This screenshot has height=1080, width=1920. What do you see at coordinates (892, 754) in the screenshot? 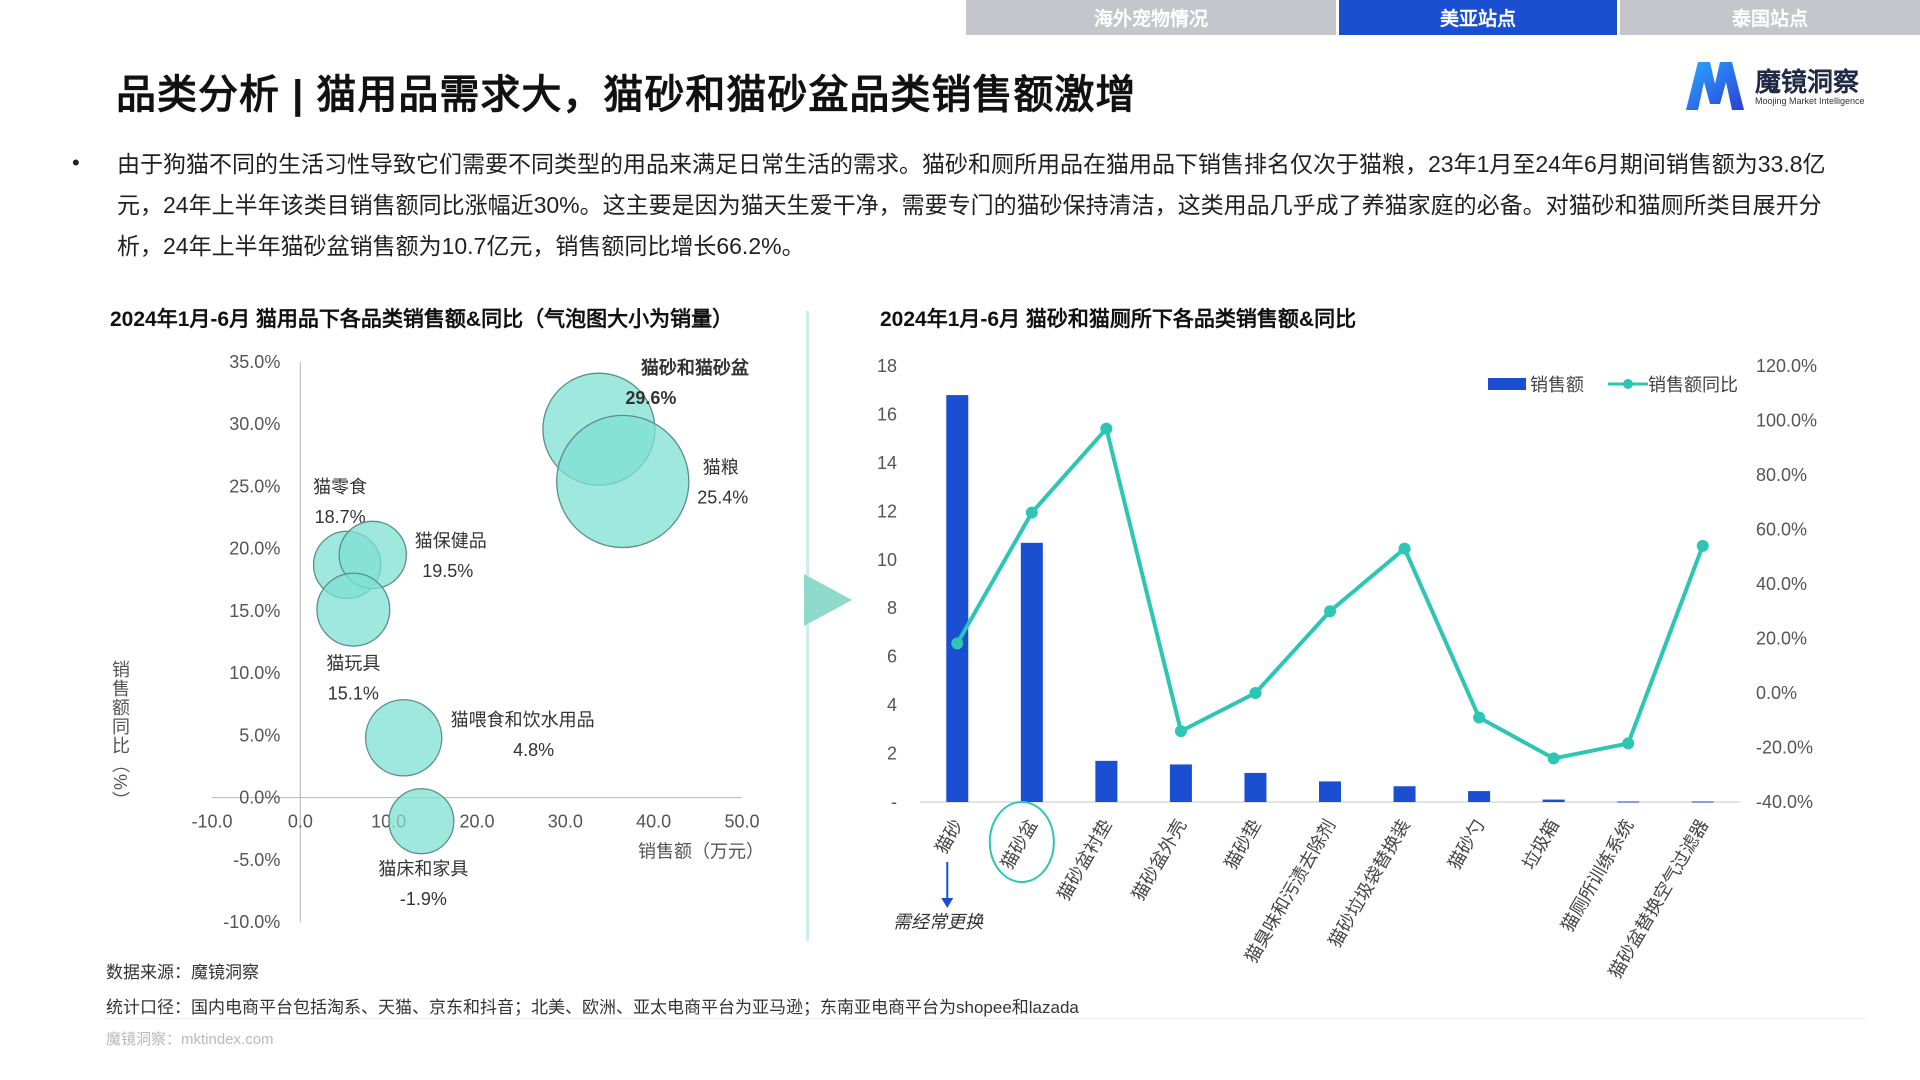
I see `bar-left-tick: 2` at bounding box center [892, 754].